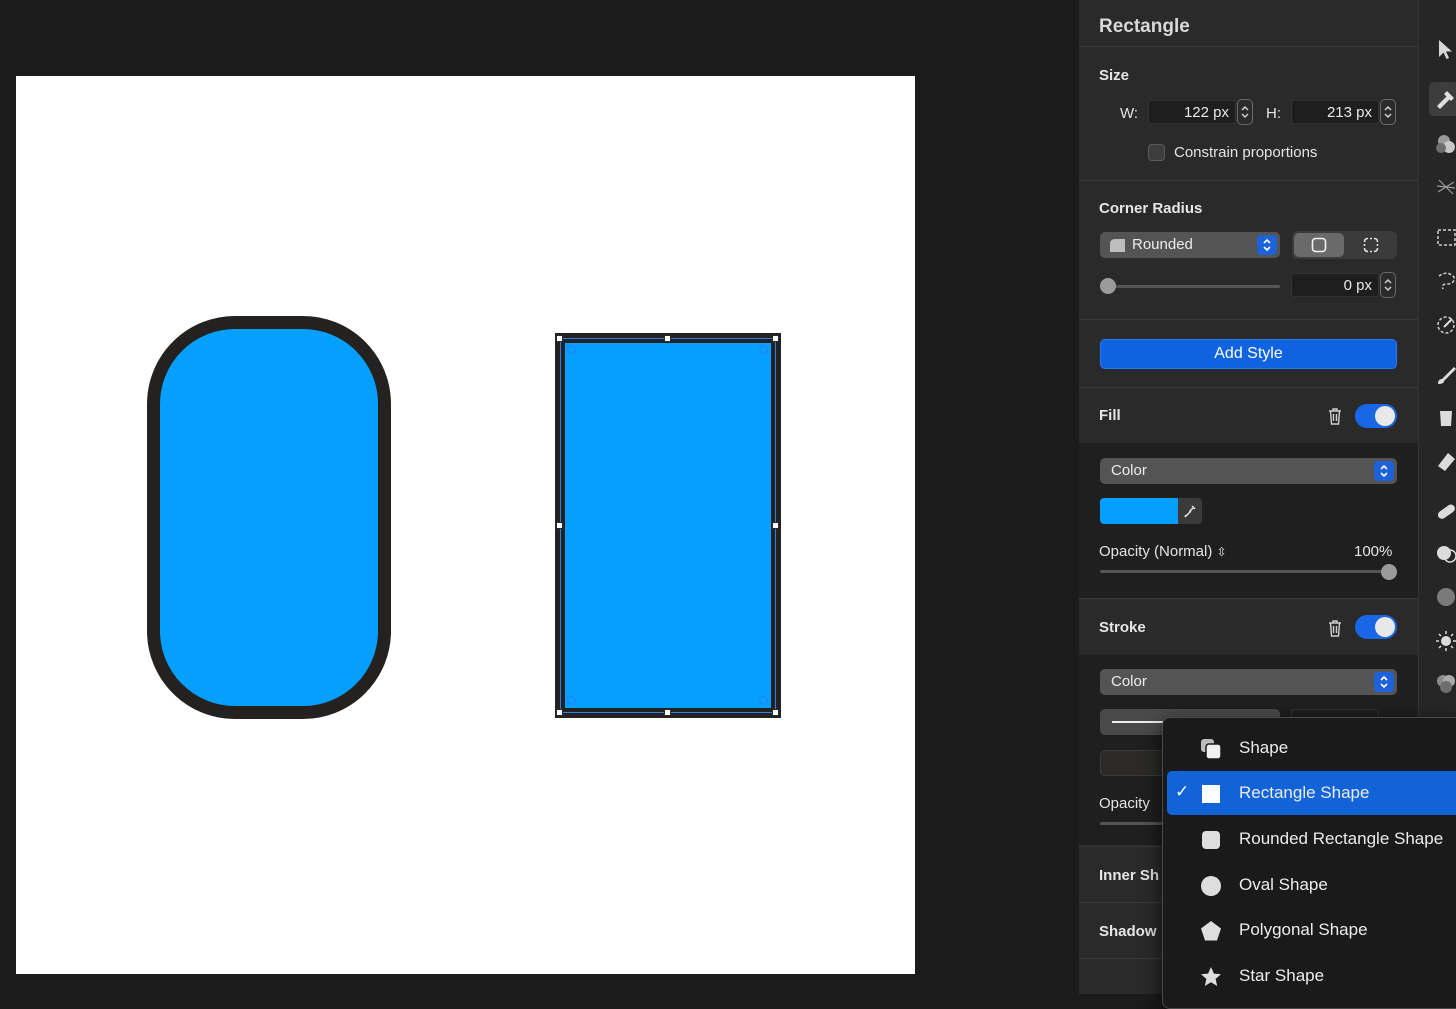  Describe the element at coordinates (1110, 415) in the screenshot. I see `fill-heading: Fill` at that location.